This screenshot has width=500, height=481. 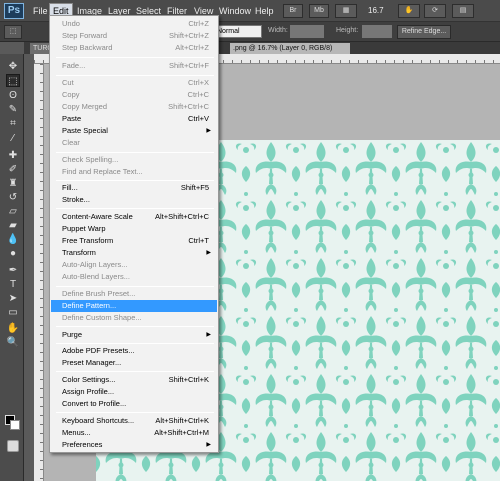 What do you see at coordinates (134, 107) in the screenshot?
I see `menu-item-copy-merged: Copy Merged Shift+Ctrl+C` at bounding box center [134, 107].